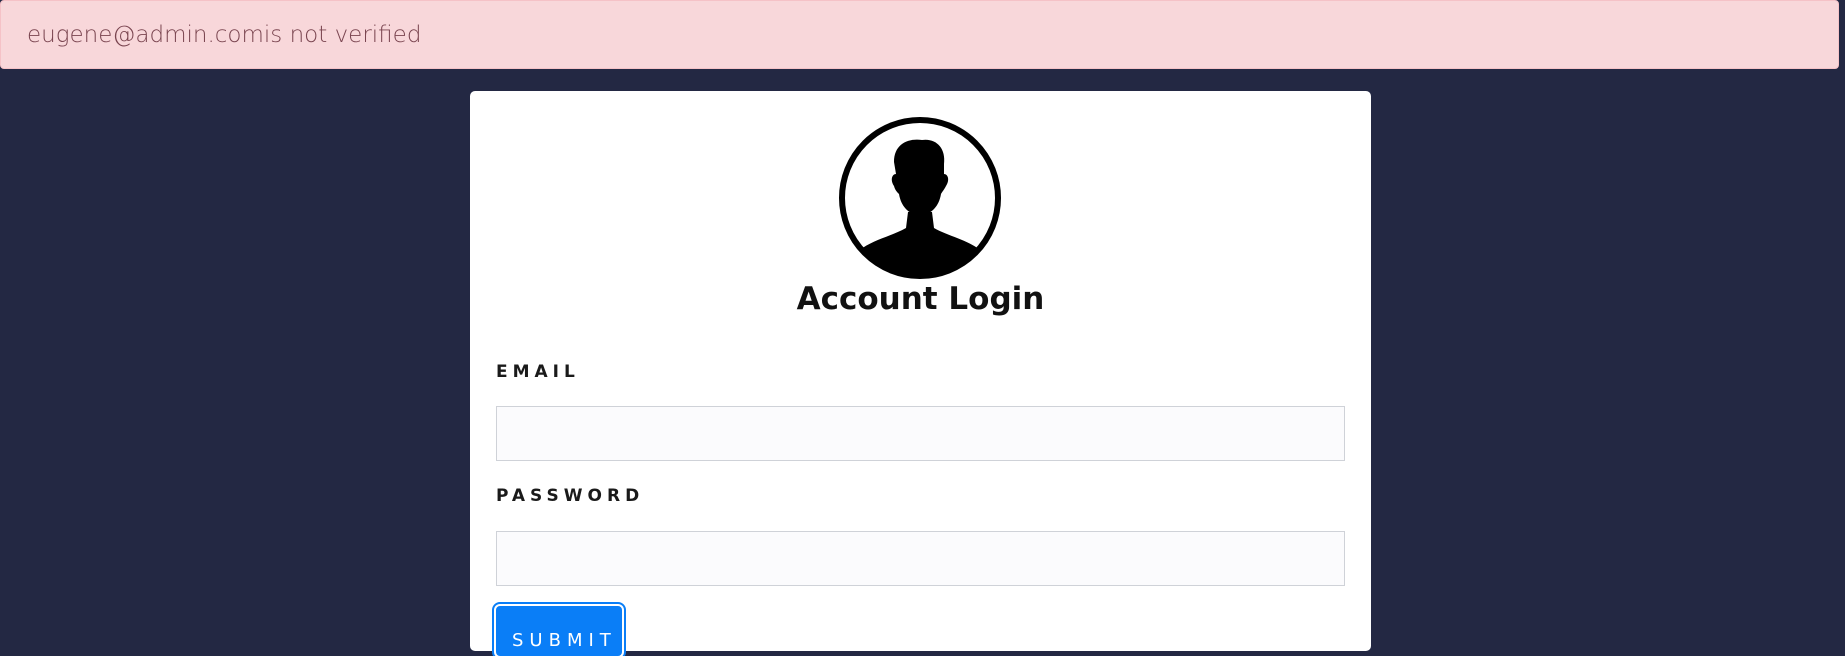 This screenshot has width=1845, height=656. What do you see at coordinates (559, 630) in the screenshot?
I see `submit-button: SUBMIT` at bounding box center [559, 630].